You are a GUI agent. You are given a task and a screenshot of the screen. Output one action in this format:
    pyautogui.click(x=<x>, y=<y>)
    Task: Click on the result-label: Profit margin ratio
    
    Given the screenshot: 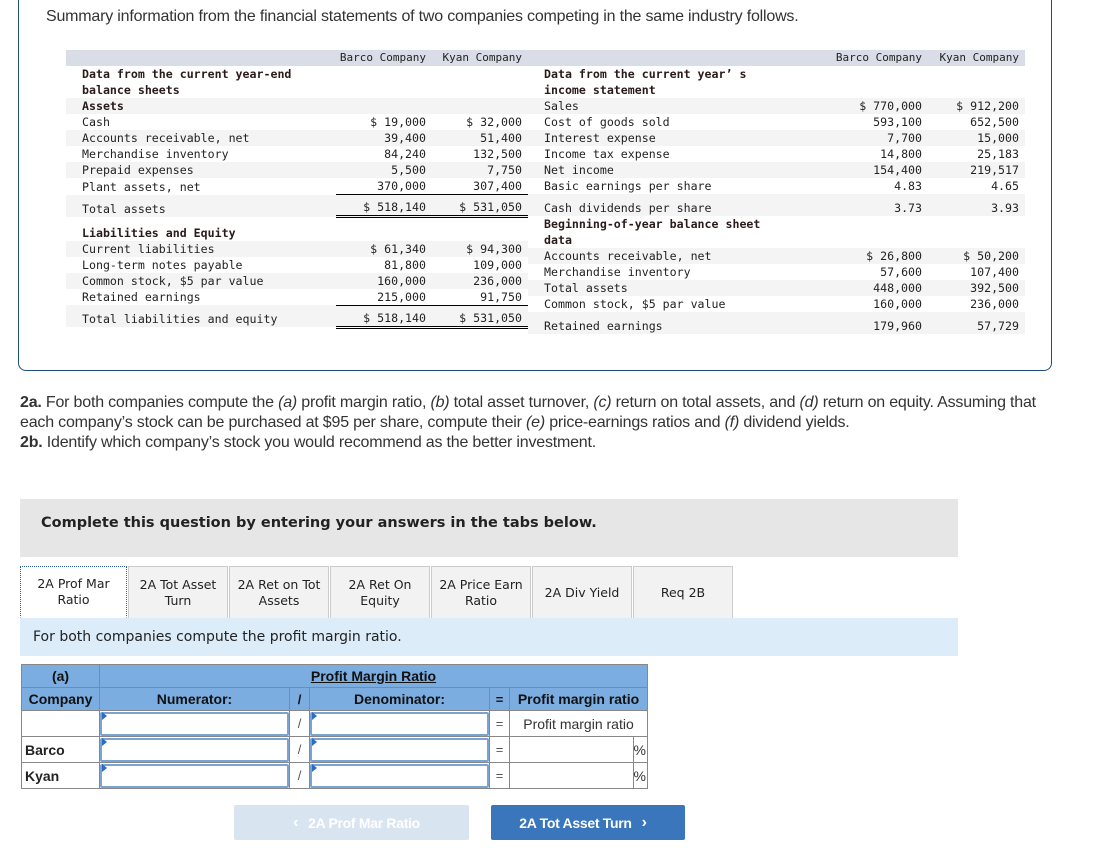 What is the action you would take?
    pyautogui.click(x=578, y=723)
    